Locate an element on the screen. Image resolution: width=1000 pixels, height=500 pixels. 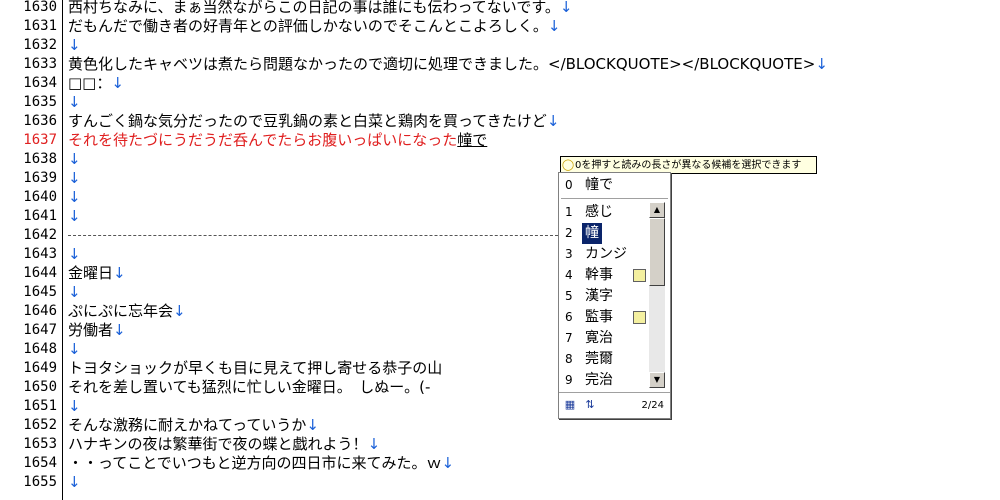
editor-line: 1649 トヨタショックが早くも目に見えて押し寄せる恭子の山 is located at coordinates (500, 368).